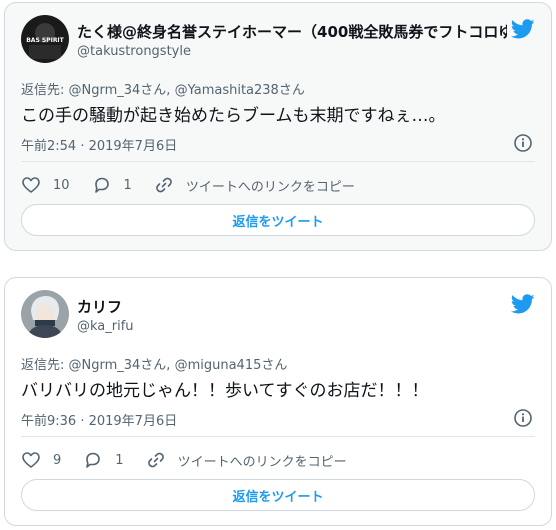 The image size is (556, 530). I want to click on avatar-logo-text: BAS SPIRIT, so click(45, 40).